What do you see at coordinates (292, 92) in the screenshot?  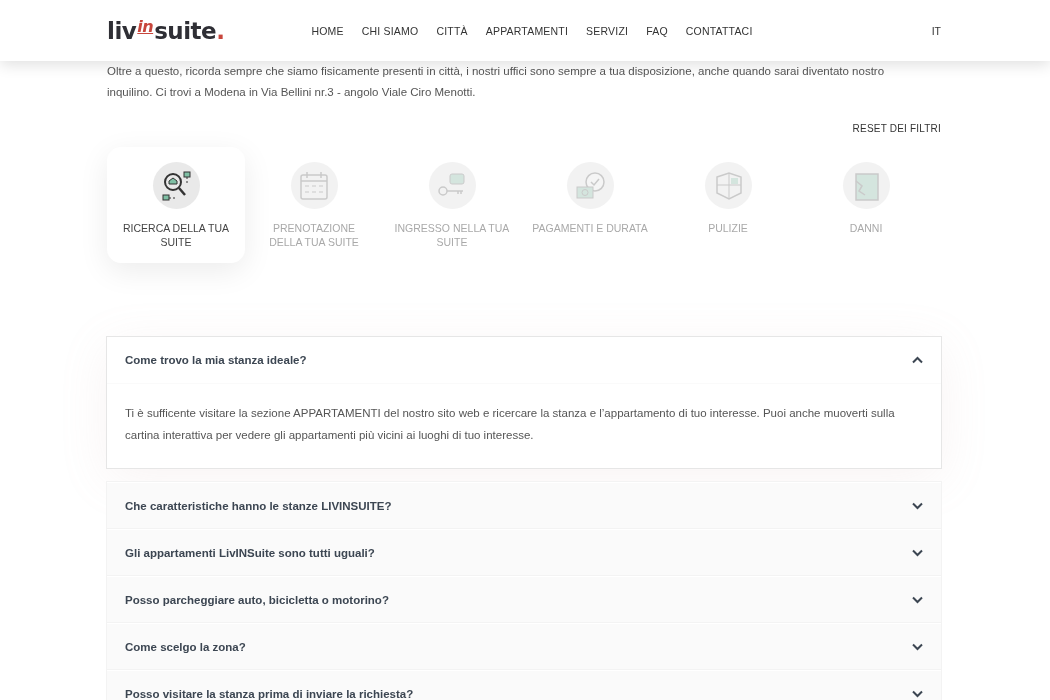 I see `intro-text: inquilino. Ci trovi a Modena in Via Bellini nr.3 - angolo Viale Ciro Menotti.` at bounding box center [292, 92].